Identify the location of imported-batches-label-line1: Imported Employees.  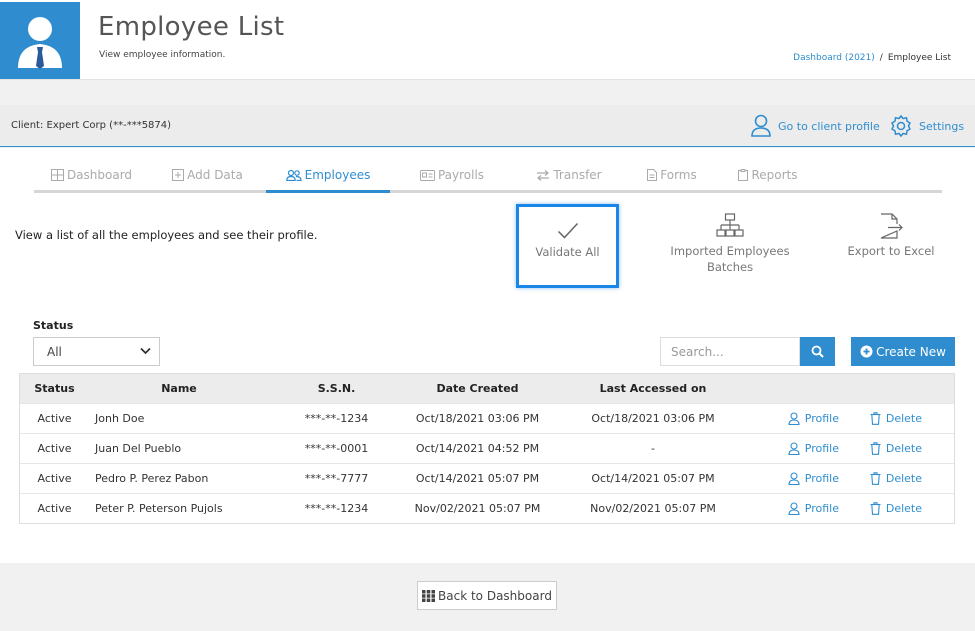
(730, 251).